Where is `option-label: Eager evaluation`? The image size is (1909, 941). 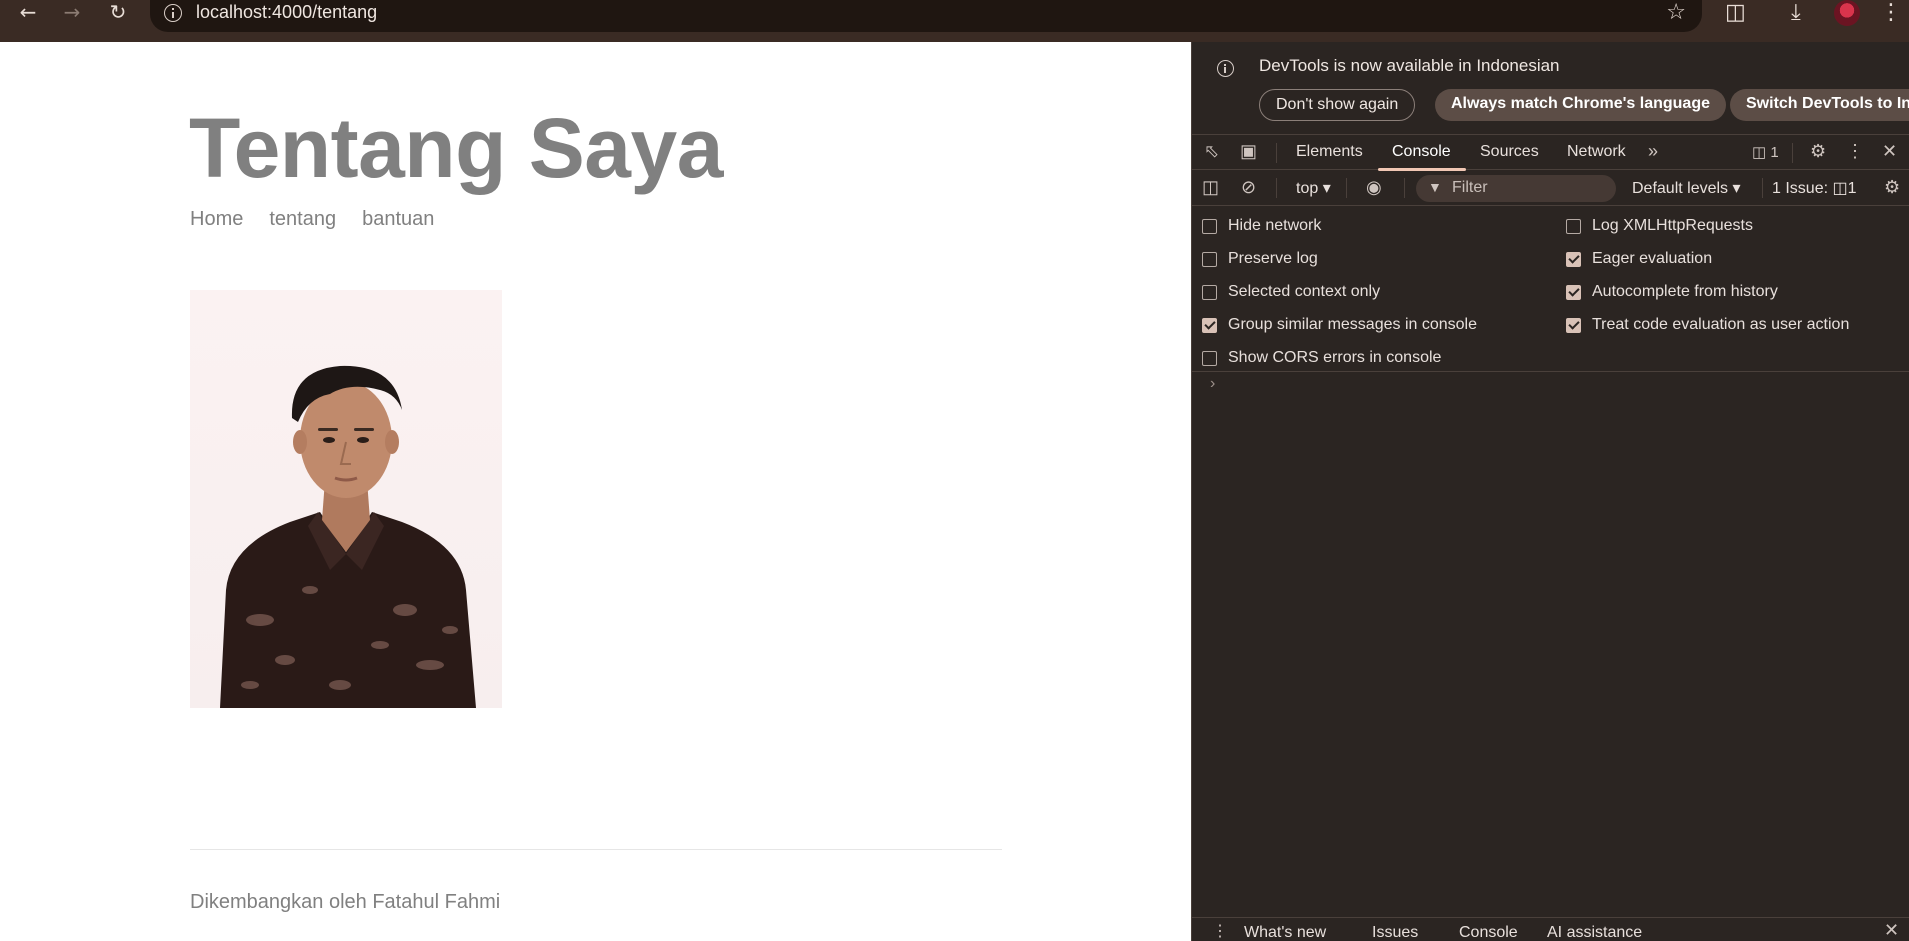 option-label: Eager evaluation is located at coordinates (1652, 258).